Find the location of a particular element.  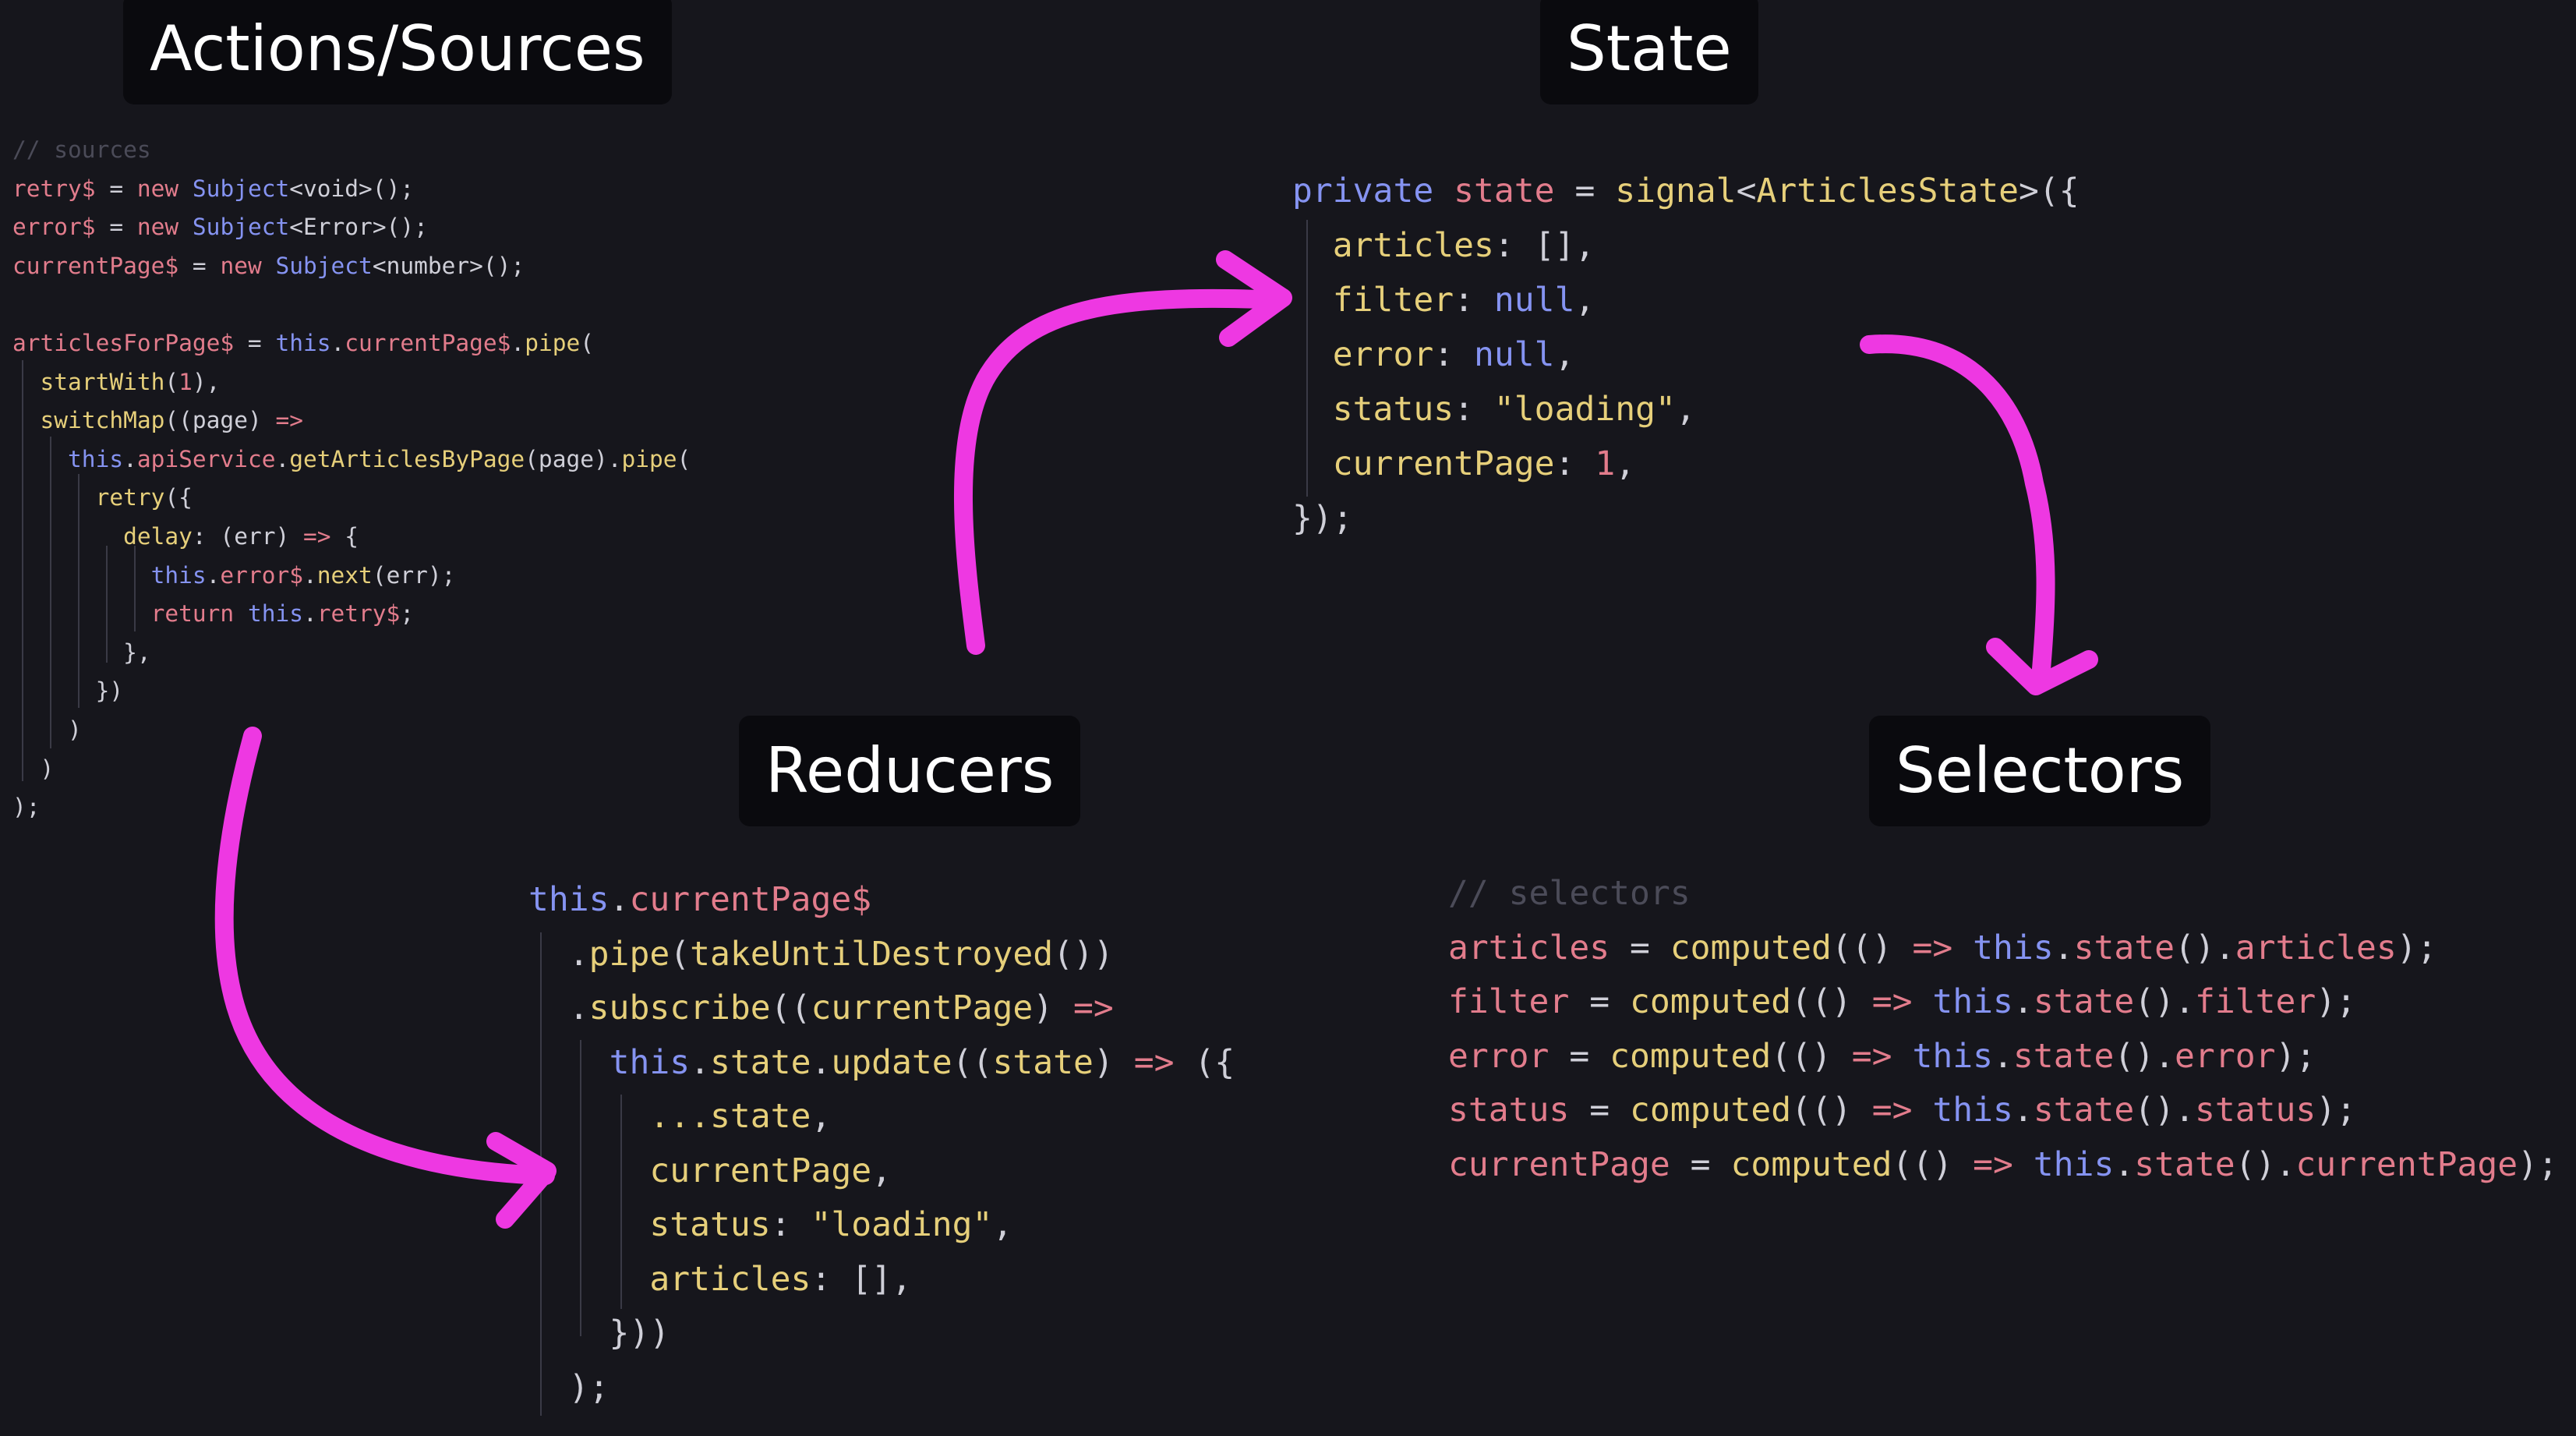

arrow-reducers-to-state is located at coordinates (1123, 452).